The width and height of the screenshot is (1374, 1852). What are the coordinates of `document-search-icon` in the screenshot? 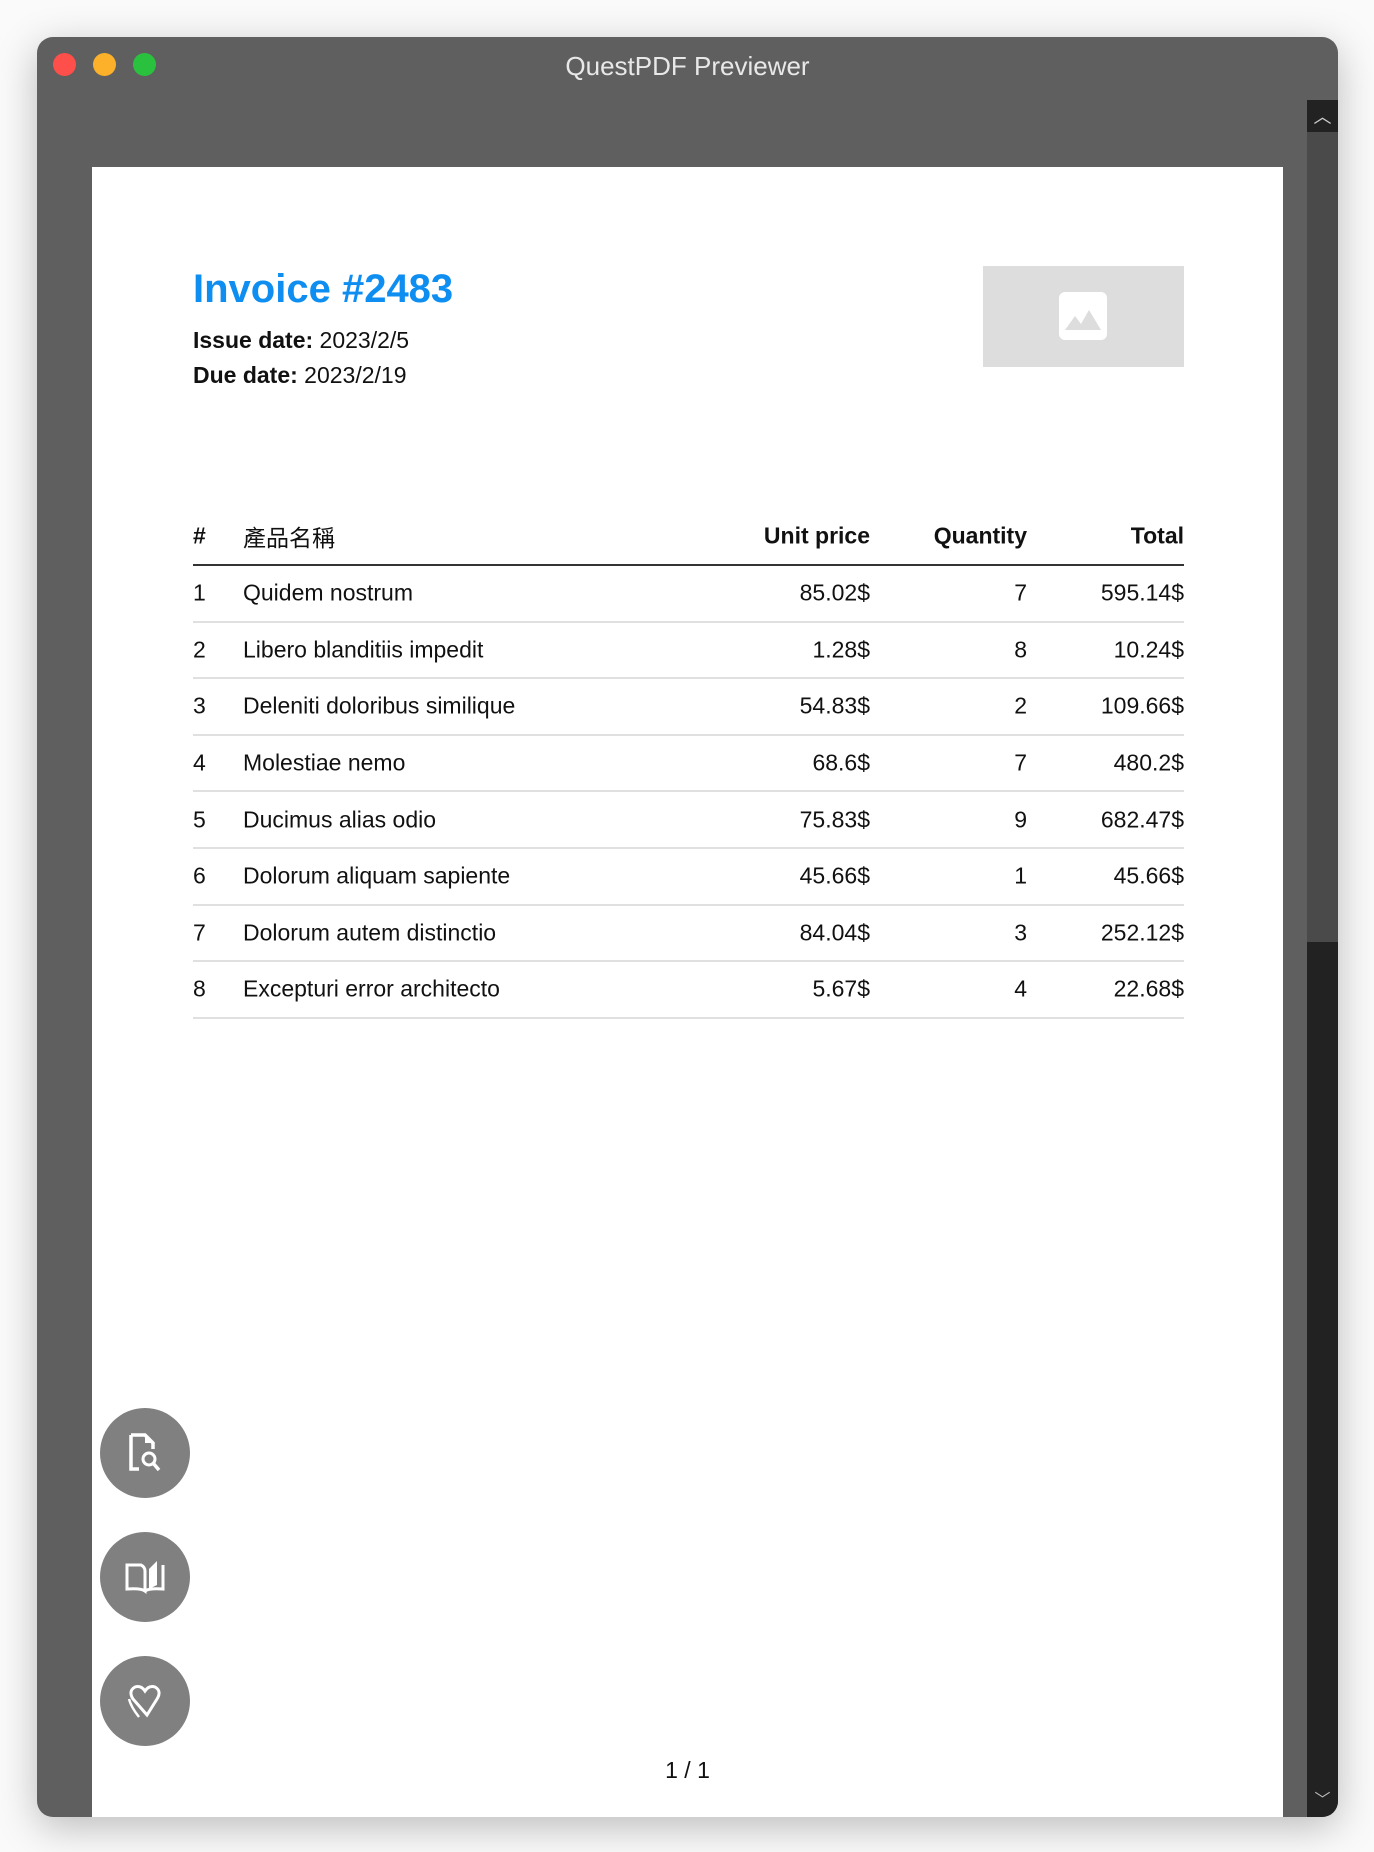 It's located at (145, 1452).